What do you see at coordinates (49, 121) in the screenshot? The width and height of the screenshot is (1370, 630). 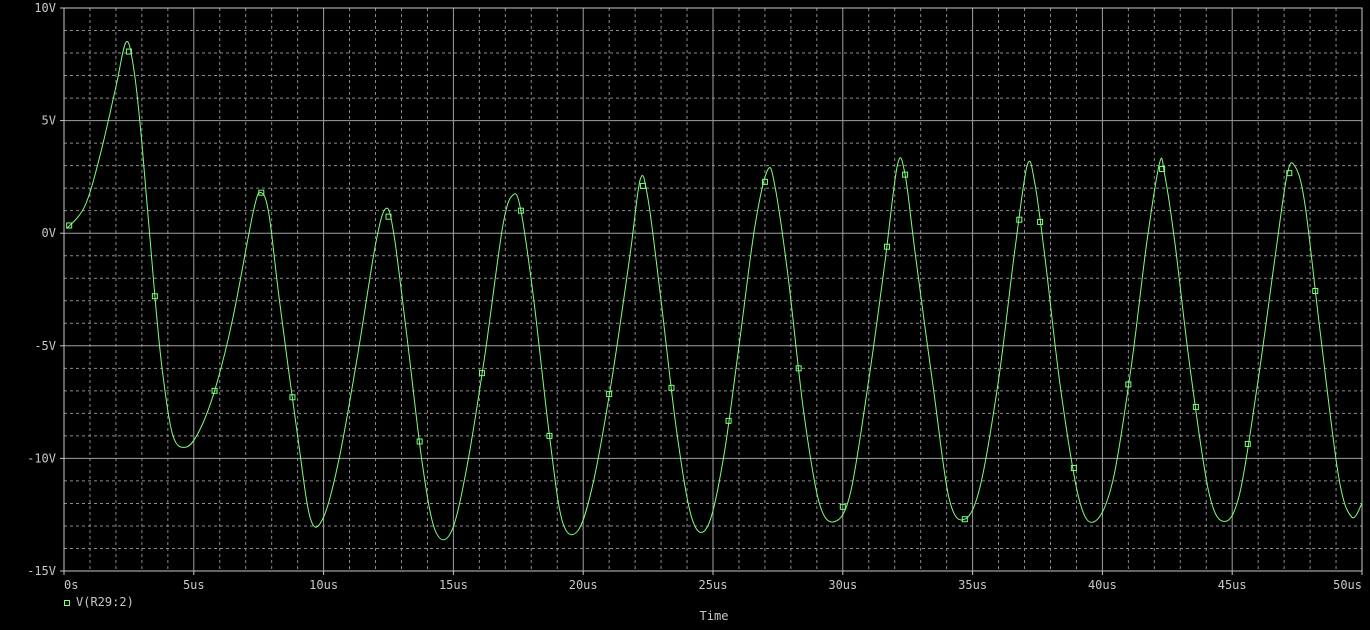 I see `y-tick-label: 5V` at bounding box center [49, 121].